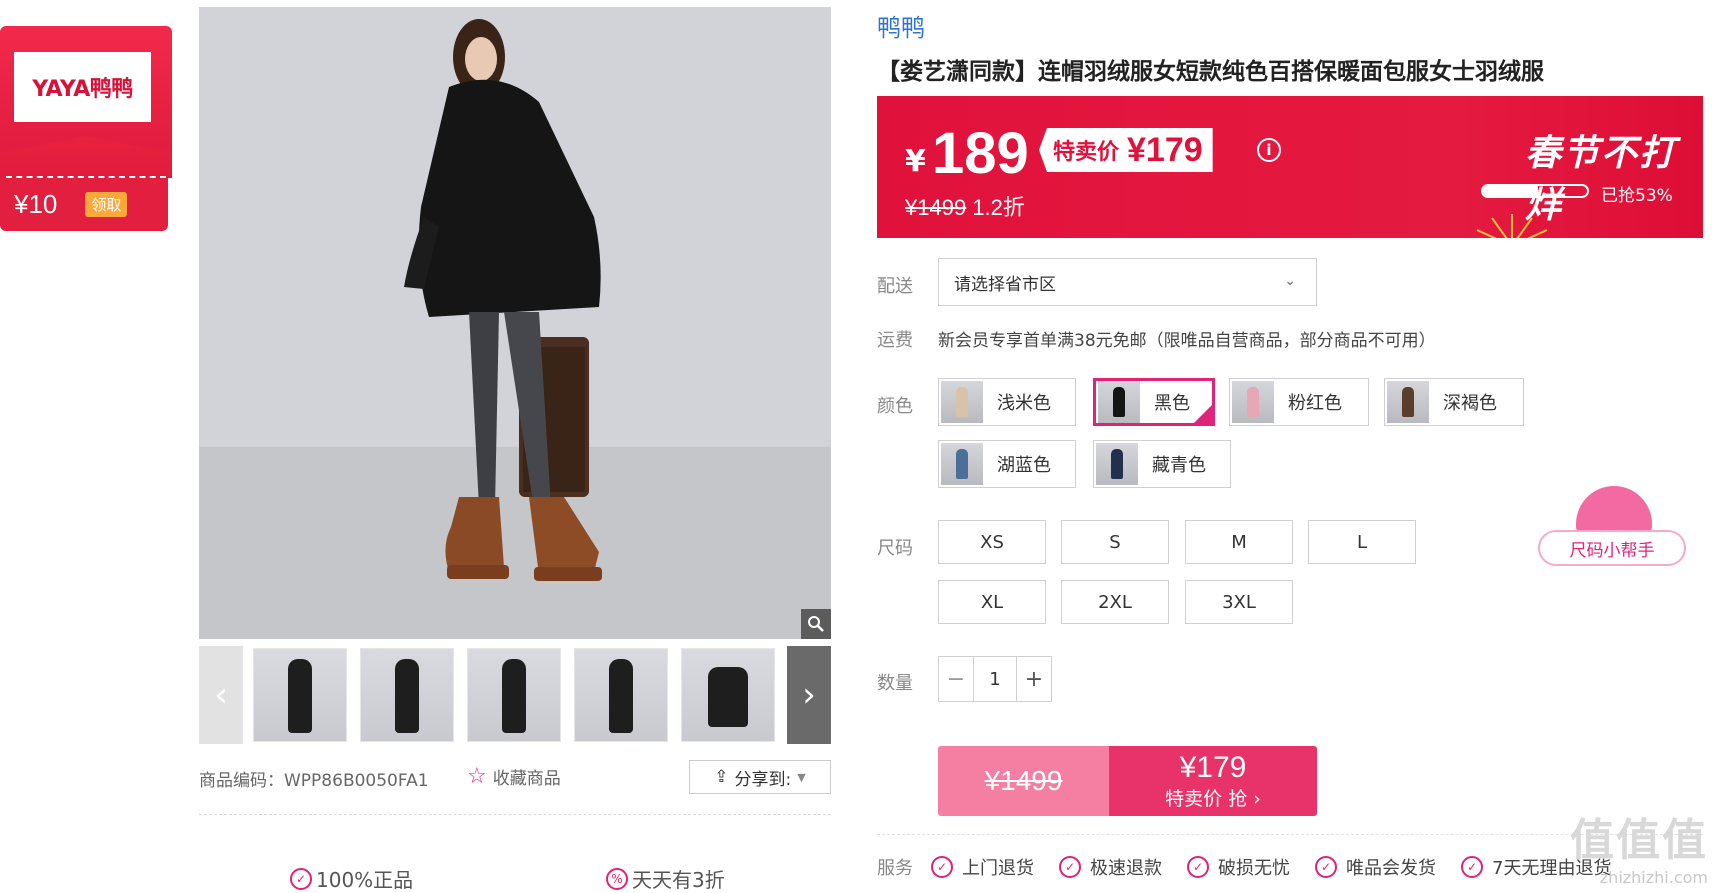  Describe the element at coordinates (1127, 282) in the screenshot. I see `region-select: 请选择省市区 ⌄` at that location.